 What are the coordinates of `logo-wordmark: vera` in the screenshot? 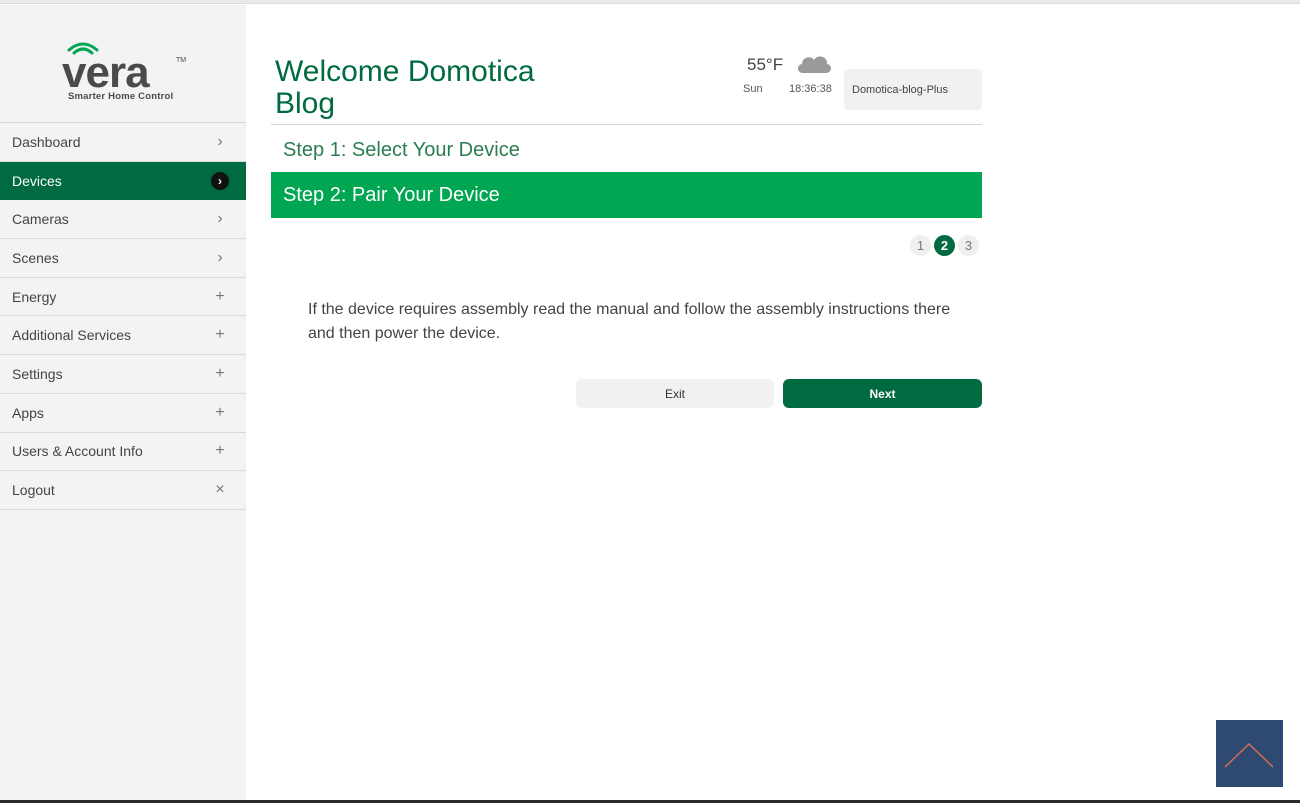 It's located at (106, 72).